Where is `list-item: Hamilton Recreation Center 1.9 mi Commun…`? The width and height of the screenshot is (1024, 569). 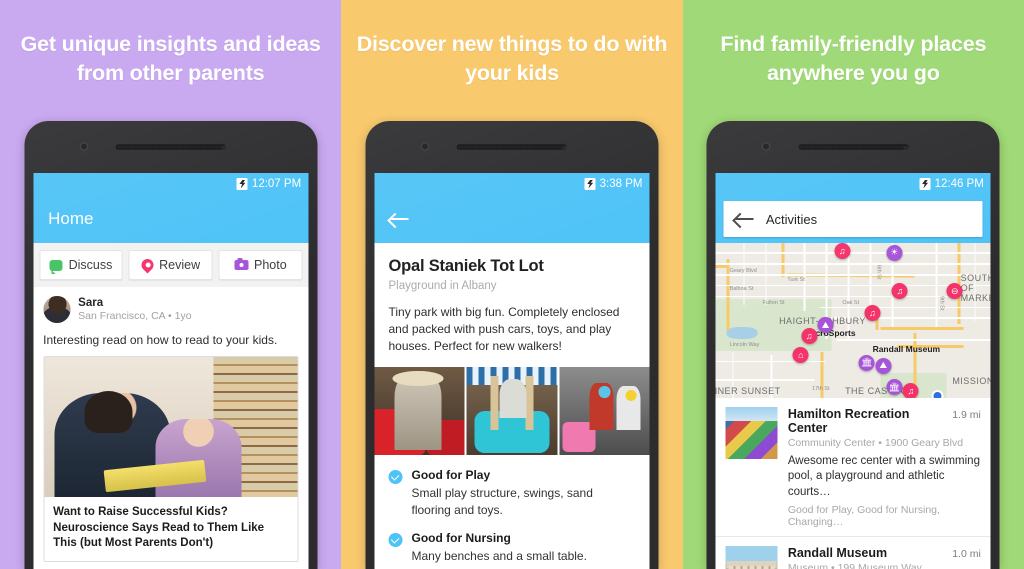
list-item: Hamilton Recreation Center 1.9 mi Commun… is located at coordinates (853, 467).